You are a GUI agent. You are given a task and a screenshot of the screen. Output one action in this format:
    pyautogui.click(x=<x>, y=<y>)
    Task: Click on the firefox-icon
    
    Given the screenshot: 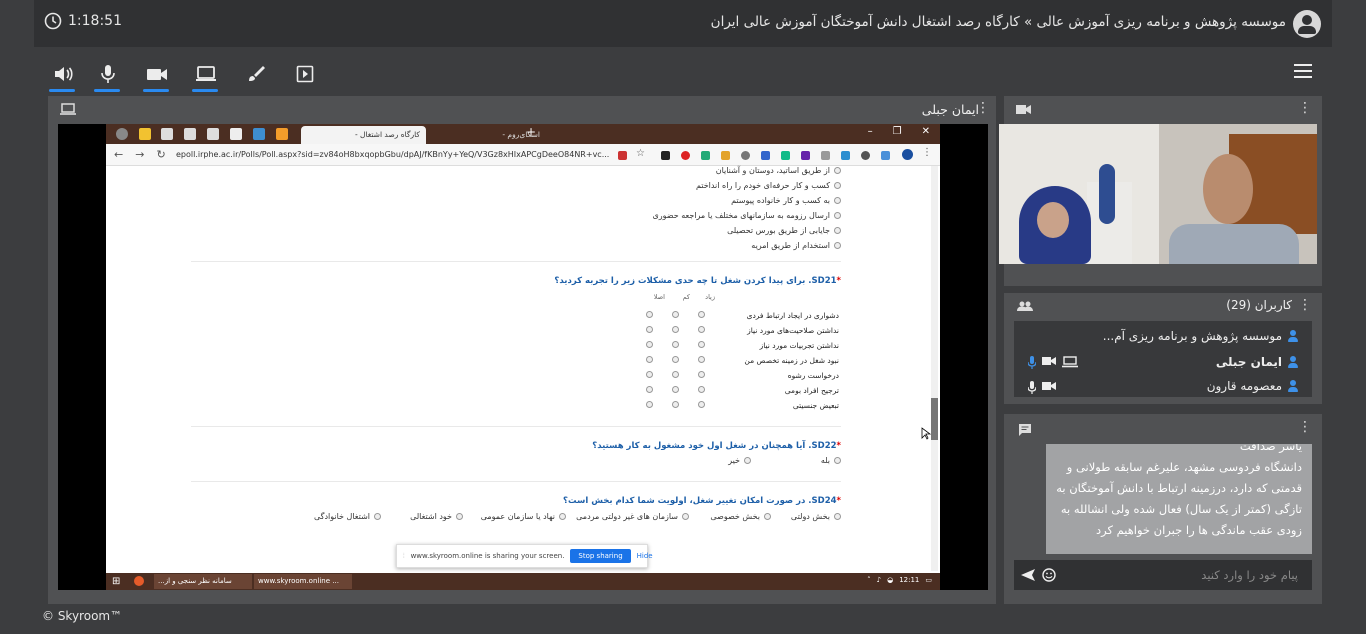 What is the action you would take?
    pyautogui.click(x=139, y=581)
    